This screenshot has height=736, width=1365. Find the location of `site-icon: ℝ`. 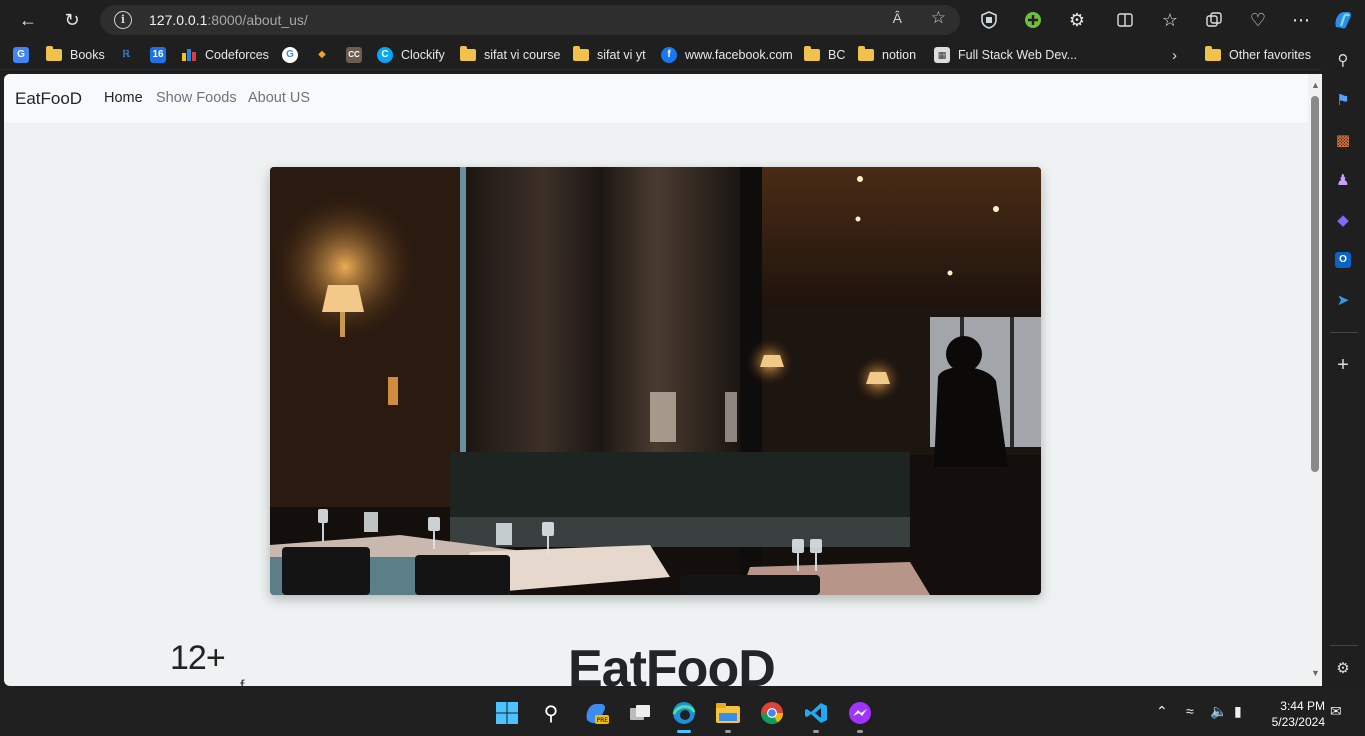

site-icon: ℝ is located at coordinates (125, 54).